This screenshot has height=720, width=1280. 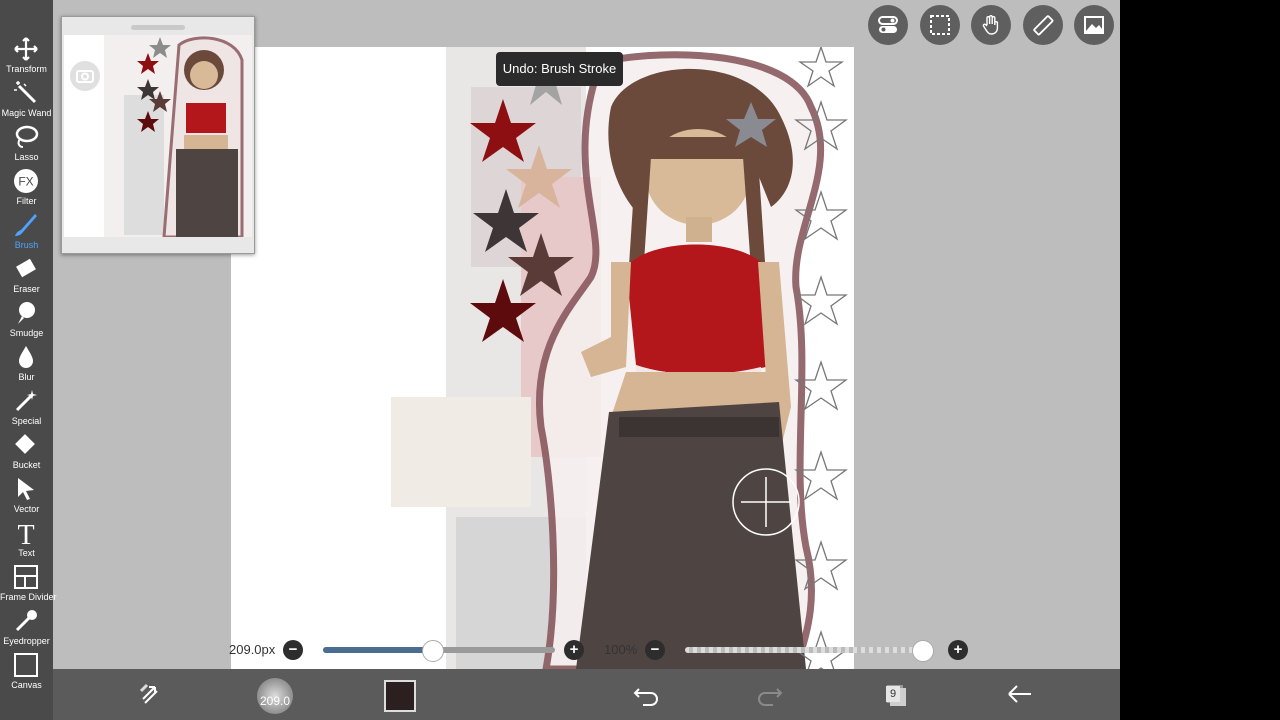 I want to click on tool-label: Vector, so click(x=26, y=509).